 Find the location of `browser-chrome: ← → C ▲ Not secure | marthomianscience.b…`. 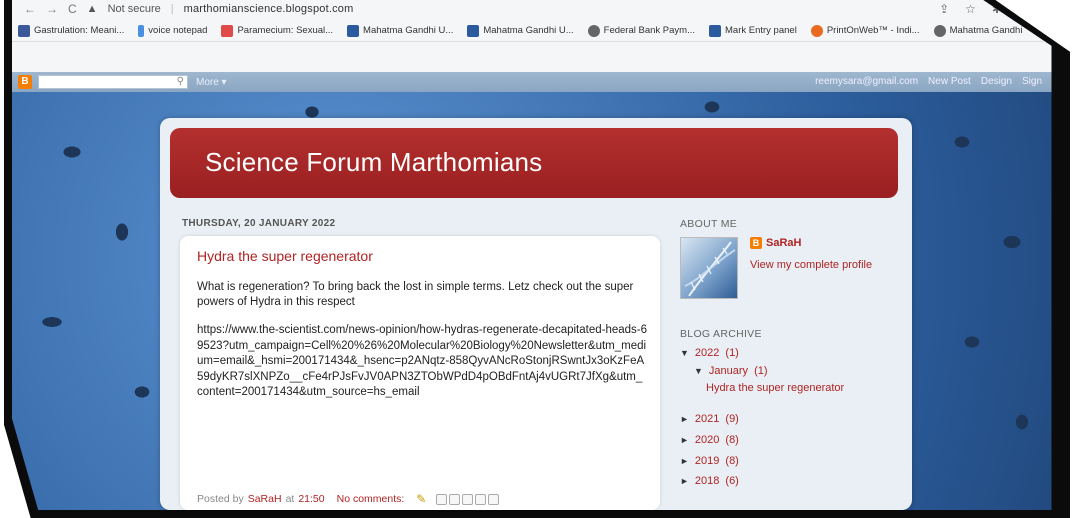

browser-chrome: ← → C ▲ Not secure | marthomianscience.b… is located at coordinates (532, 36).